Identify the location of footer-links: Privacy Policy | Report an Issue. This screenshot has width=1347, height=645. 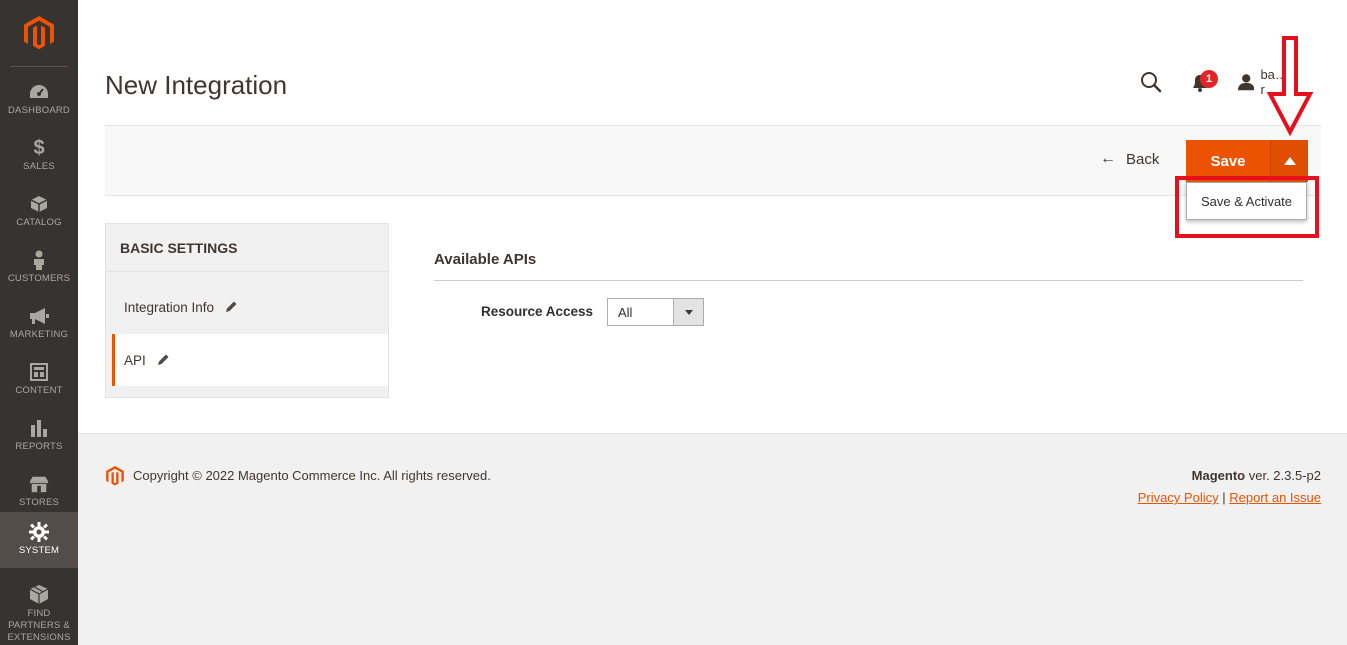
(1229, 497).